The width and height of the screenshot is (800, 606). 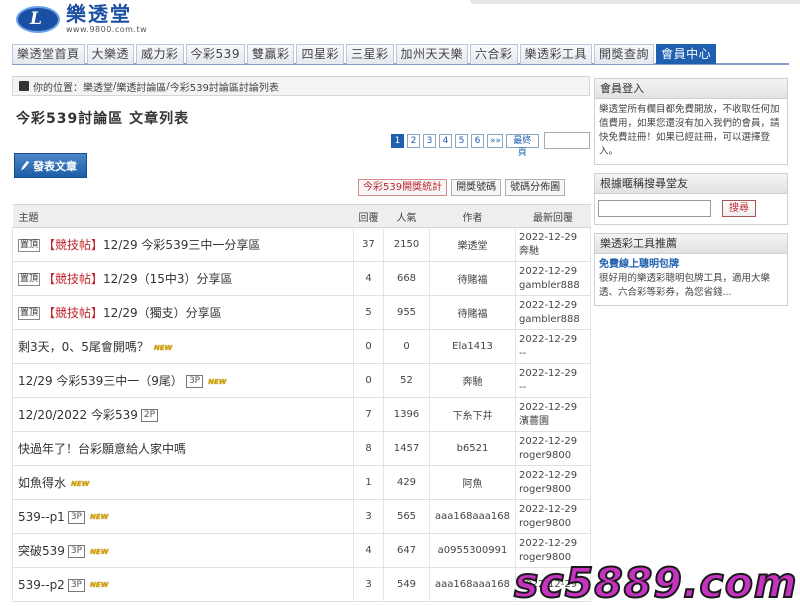 What do you see at coordinates (476, 187) in the screenshot?
I see `draw-numbers-button: 開獎號碼` at bounding box center [476, 187].